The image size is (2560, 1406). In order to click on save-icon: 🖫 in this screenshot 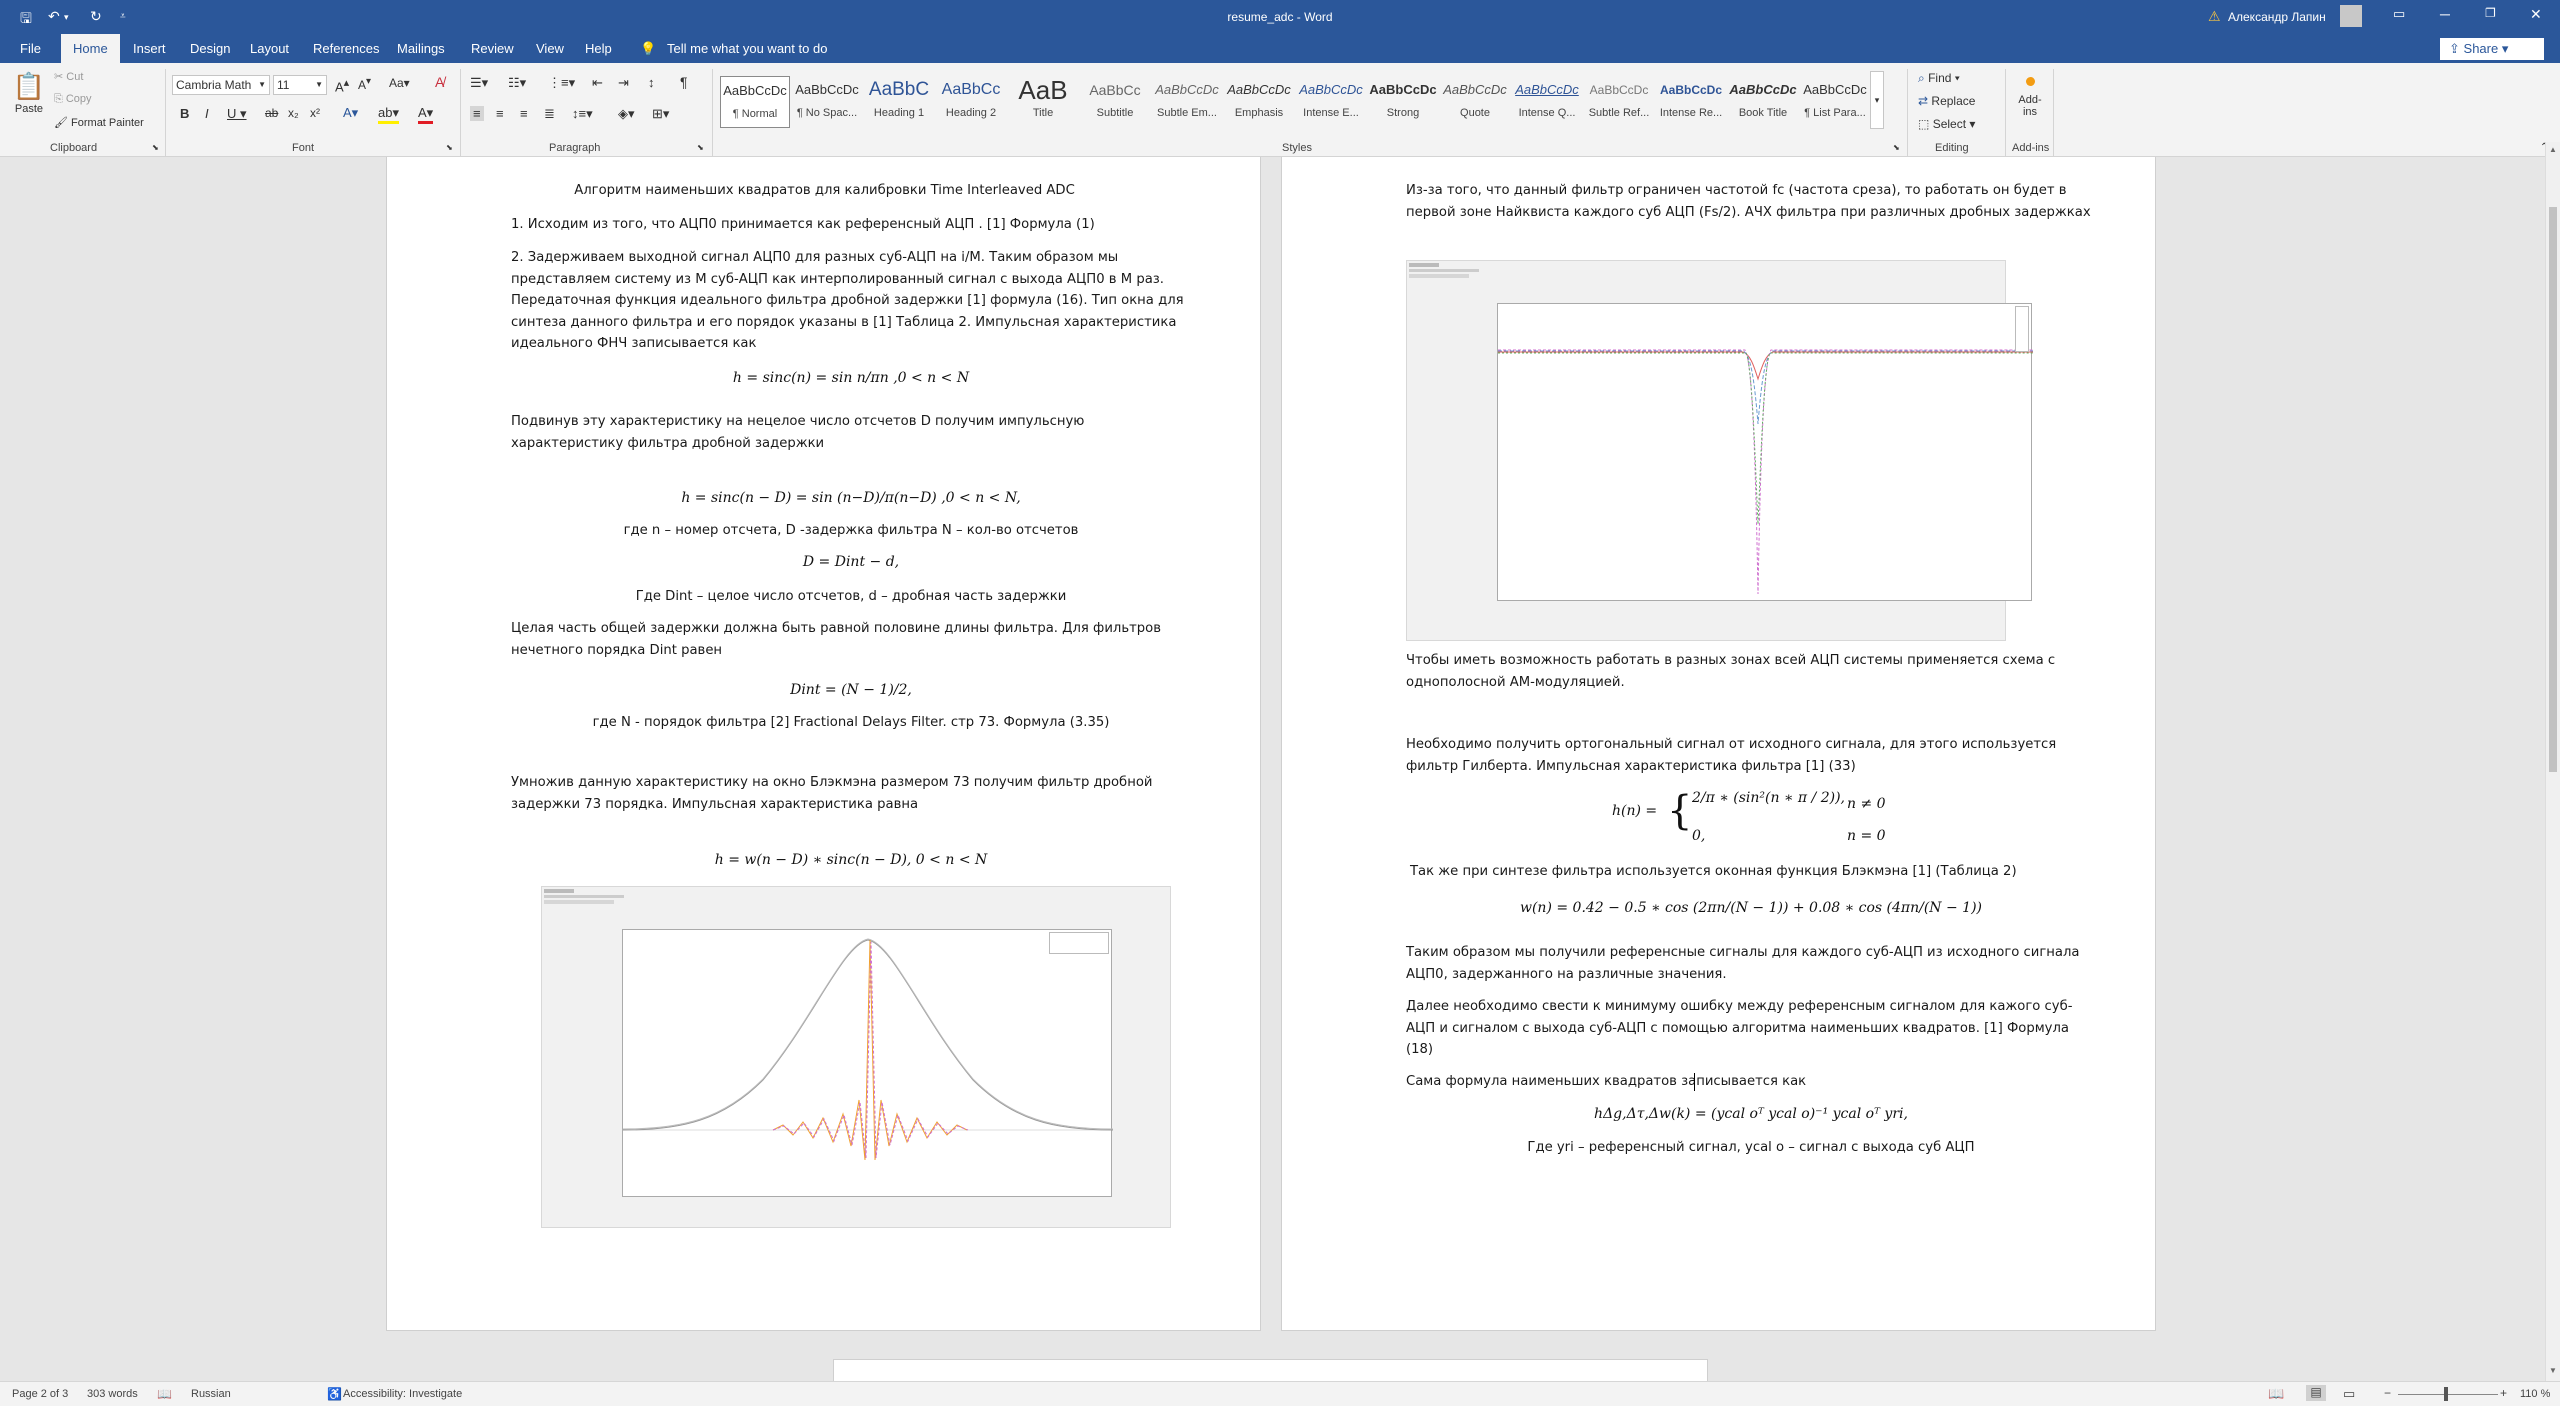, I will do `click(26, 20)`.